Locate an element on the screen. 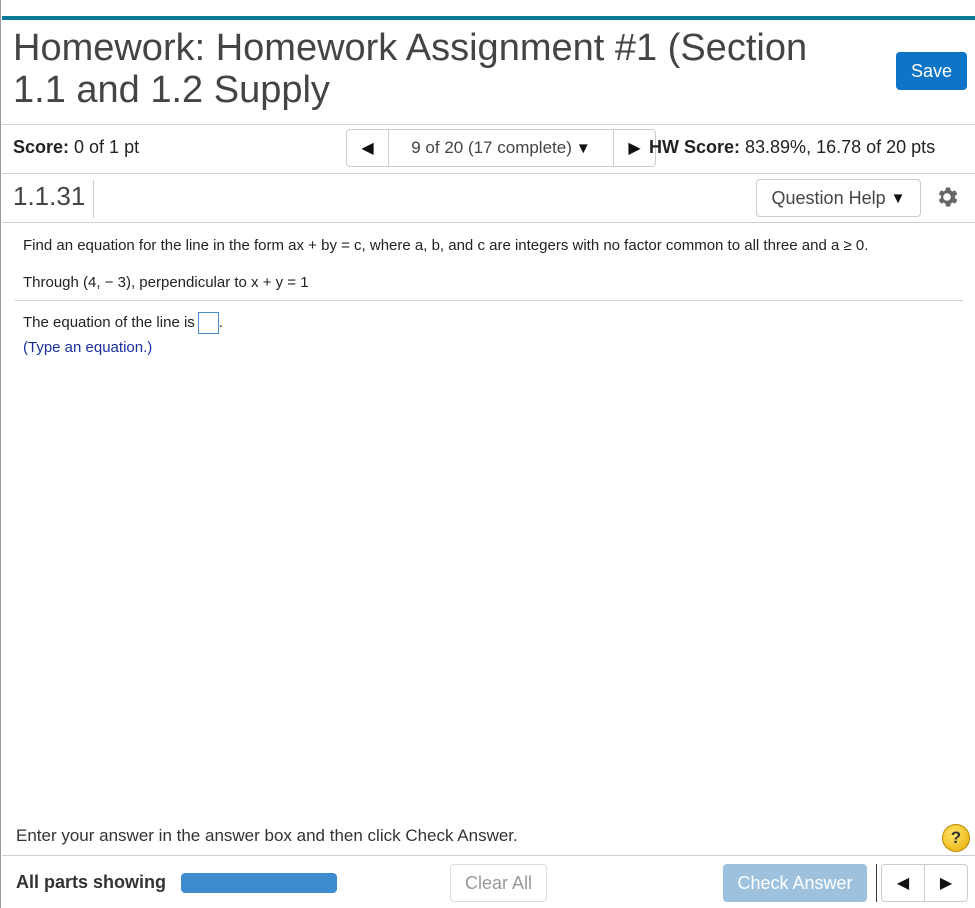  question-score: Score: 0 of 1 pt is located at coordinates (76, 147).